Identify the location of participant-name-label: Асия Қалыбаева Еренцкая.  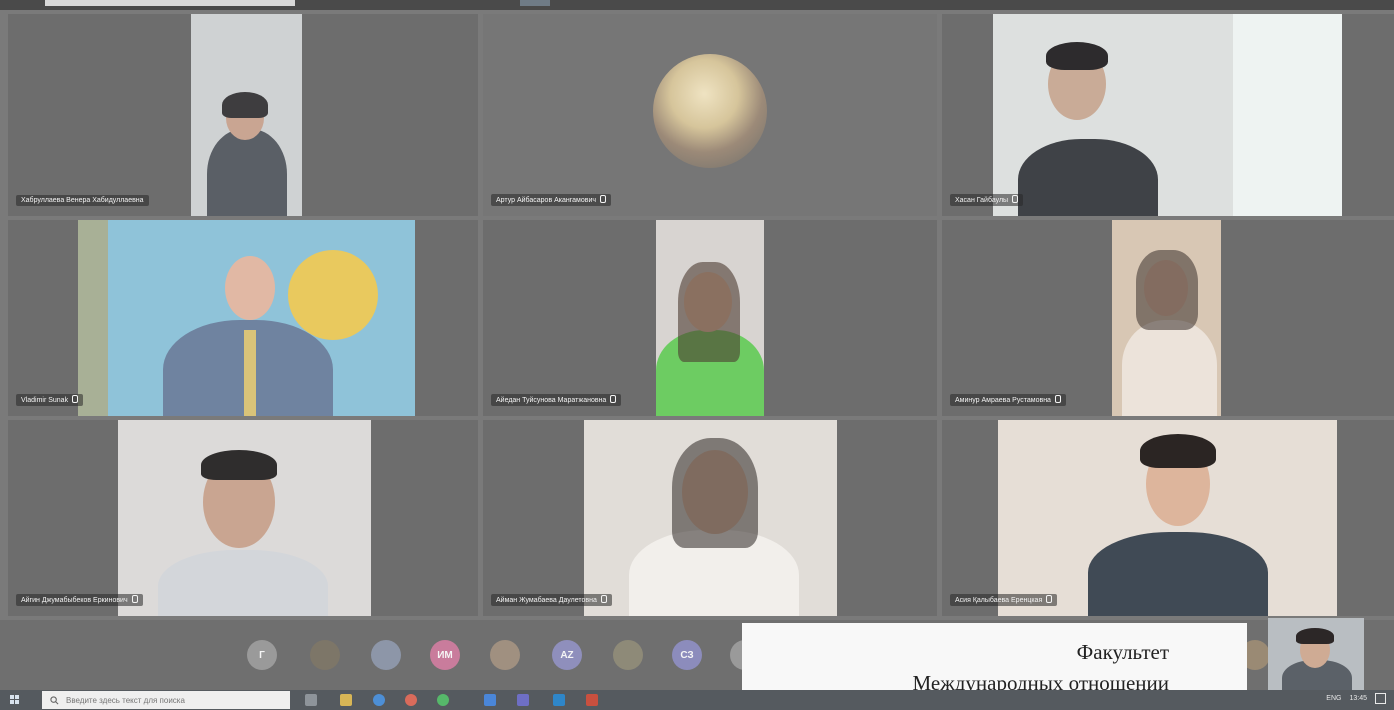
(1004, 600).